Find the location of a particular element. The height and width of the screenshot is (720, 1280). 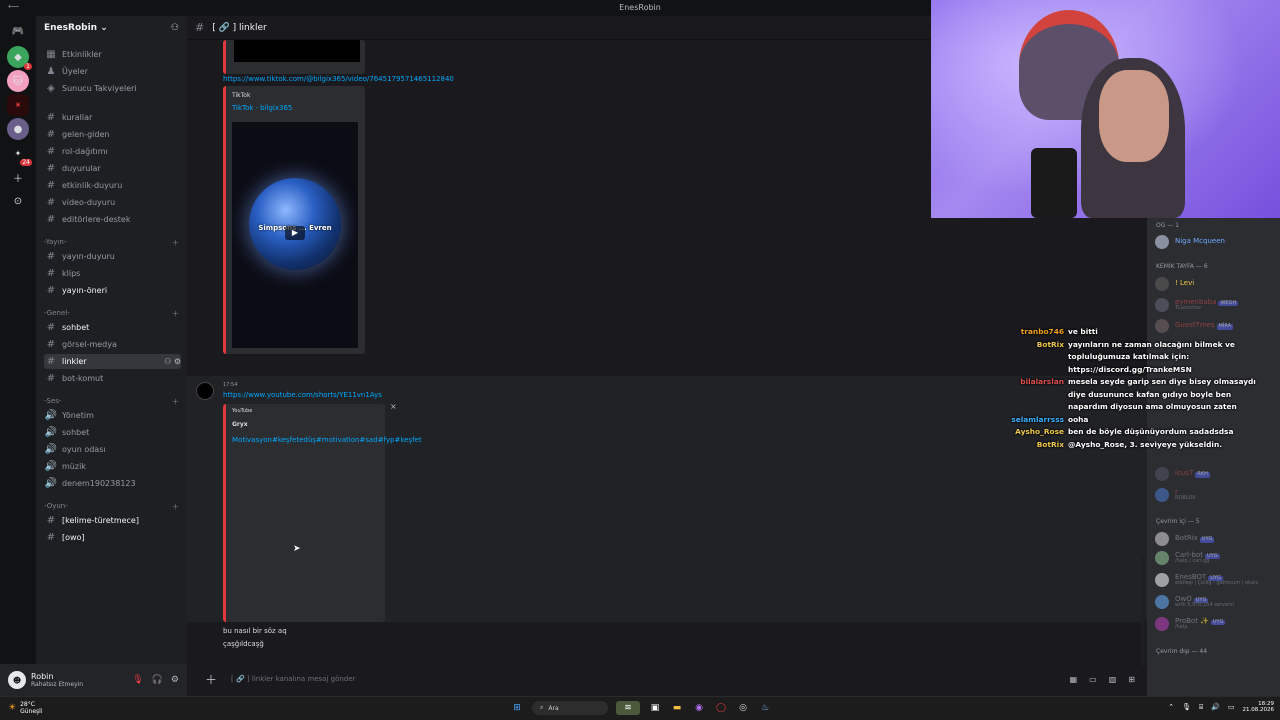

server-icon: ✦ 24 is located at coordinates (19, 154).